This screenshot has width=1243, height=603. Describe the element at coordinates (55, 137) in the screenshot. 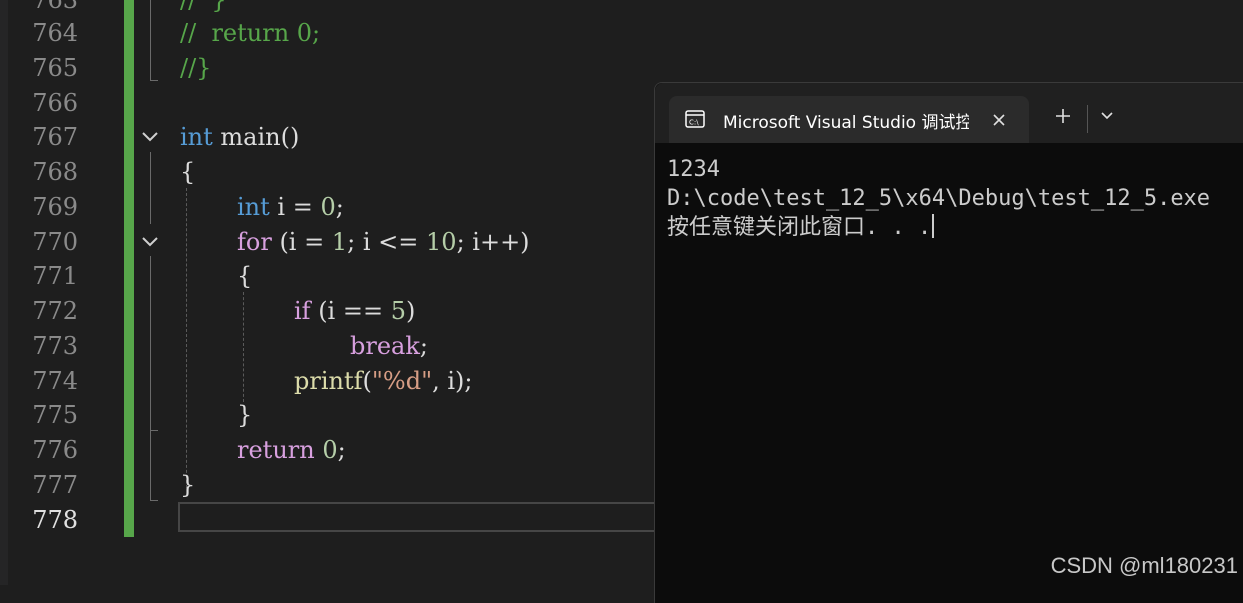

I see `line-number: 767` at that location.